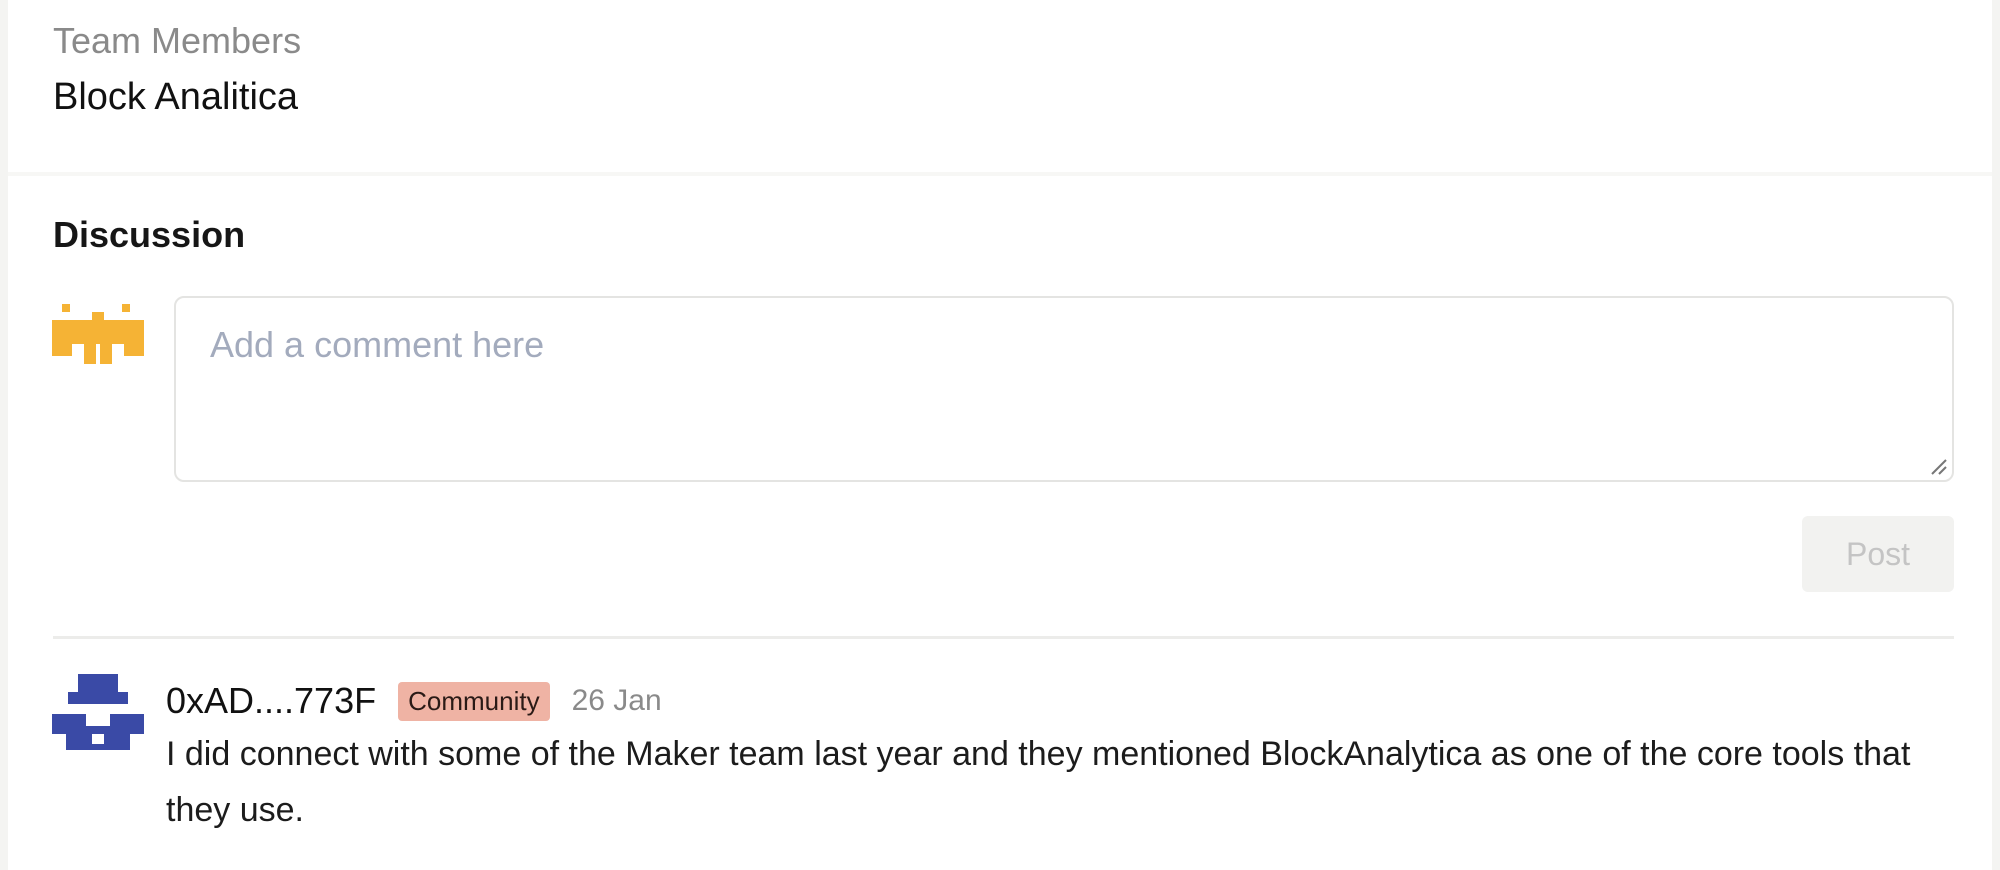 This screenshot has width=2000, height=870. Describe the element at coordinates (377, 344) in the screenshot. I see `comment-placeholder: Add a comment here` at that location.